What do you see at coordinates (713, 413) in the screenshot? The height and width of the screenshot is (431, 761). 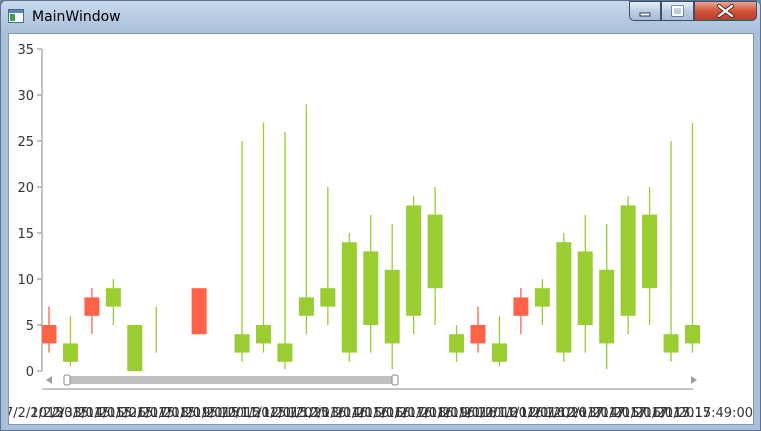 I see `x-tick-label: 15:15:49:00` at bounding box center [713, 413].